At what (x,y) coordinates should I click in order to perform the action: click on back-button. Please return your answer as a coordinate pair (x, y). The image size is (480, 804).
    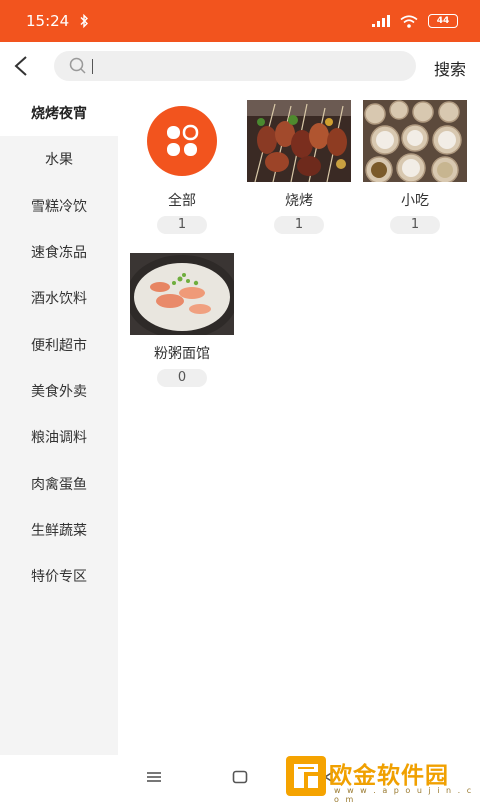
    Looking at the image, I should click on (22, 66).